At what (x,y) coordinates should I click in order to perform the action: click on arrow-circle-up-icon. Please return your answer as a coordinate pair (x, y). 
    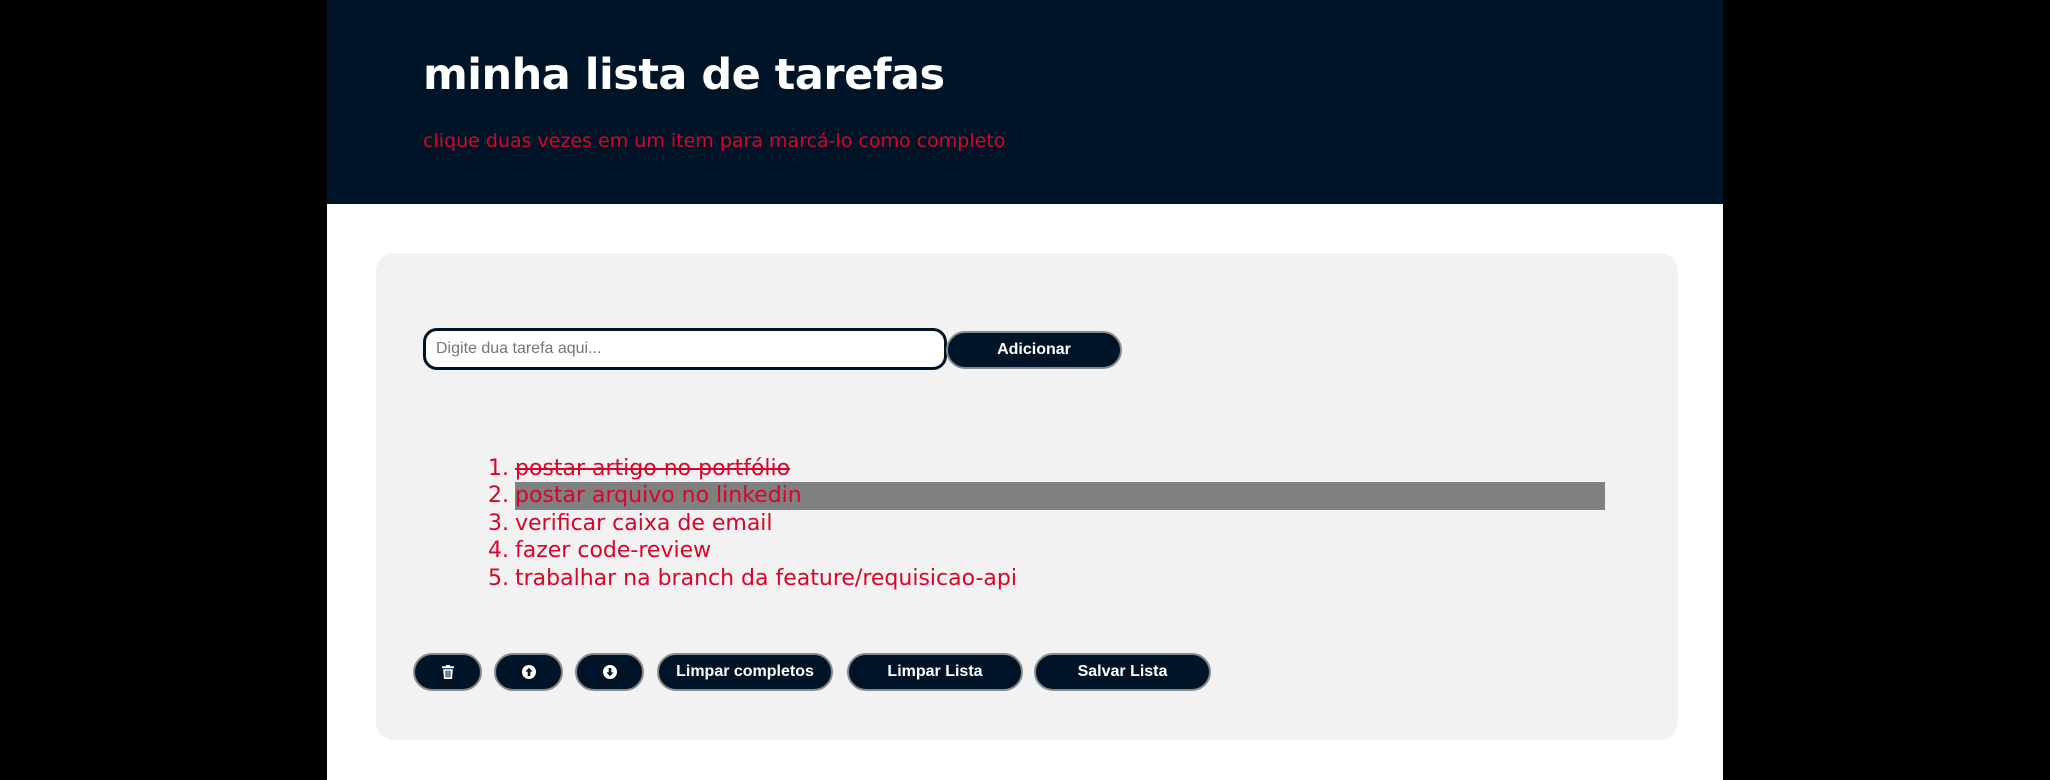
    Looking at the image, I should click on (528, 672).